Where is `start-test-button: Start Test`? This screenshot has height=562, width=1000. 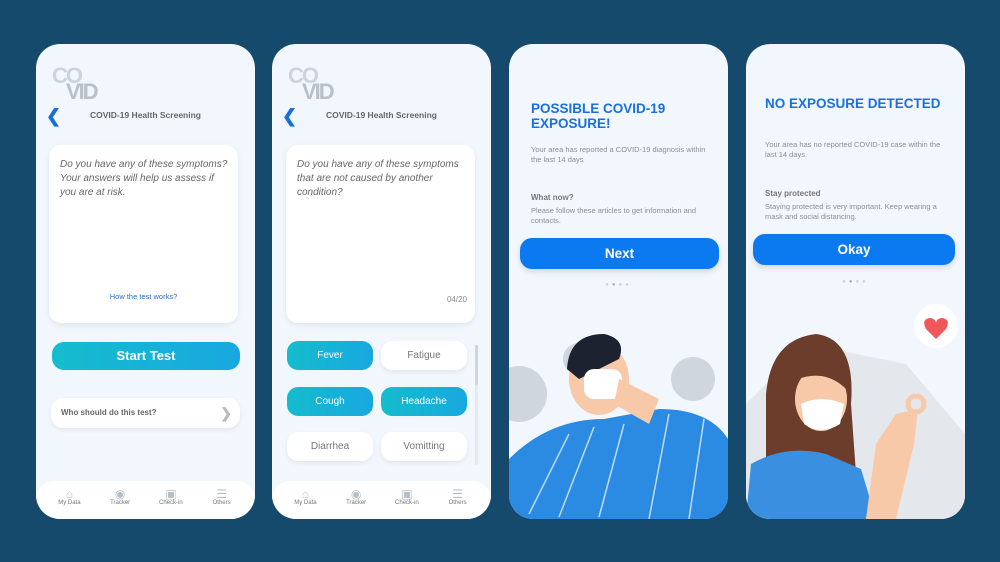
start-test-button: Start Test is located at coordinates (146, 356).